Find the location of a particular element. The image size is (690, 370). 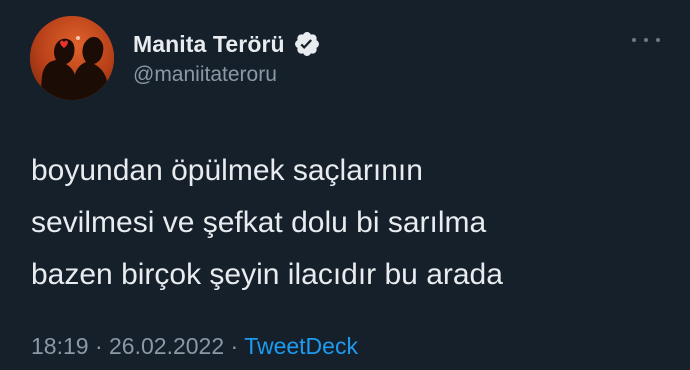

avatar-image is located at coordinates (72, 58).